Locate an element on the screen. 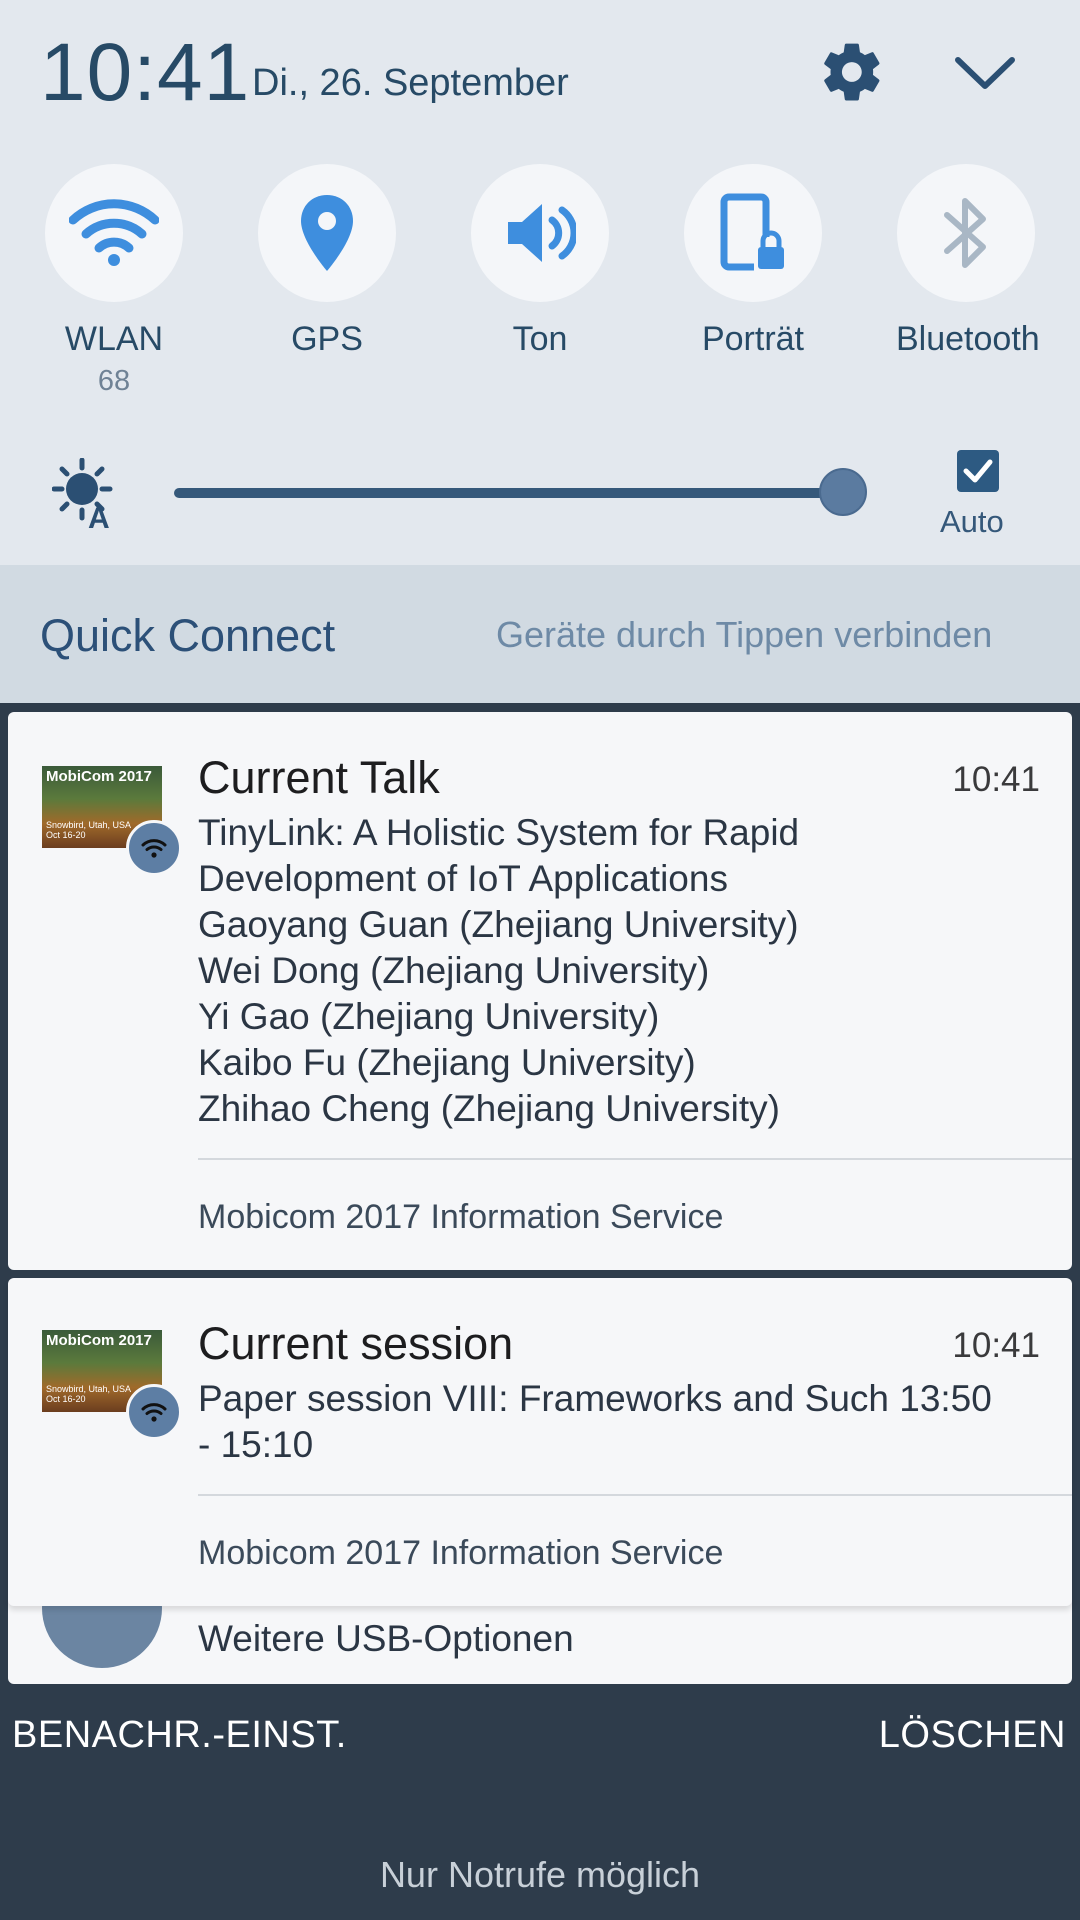  notification-settings-button: BENACHR.-EINST. is located at coordinates (179, 1735).